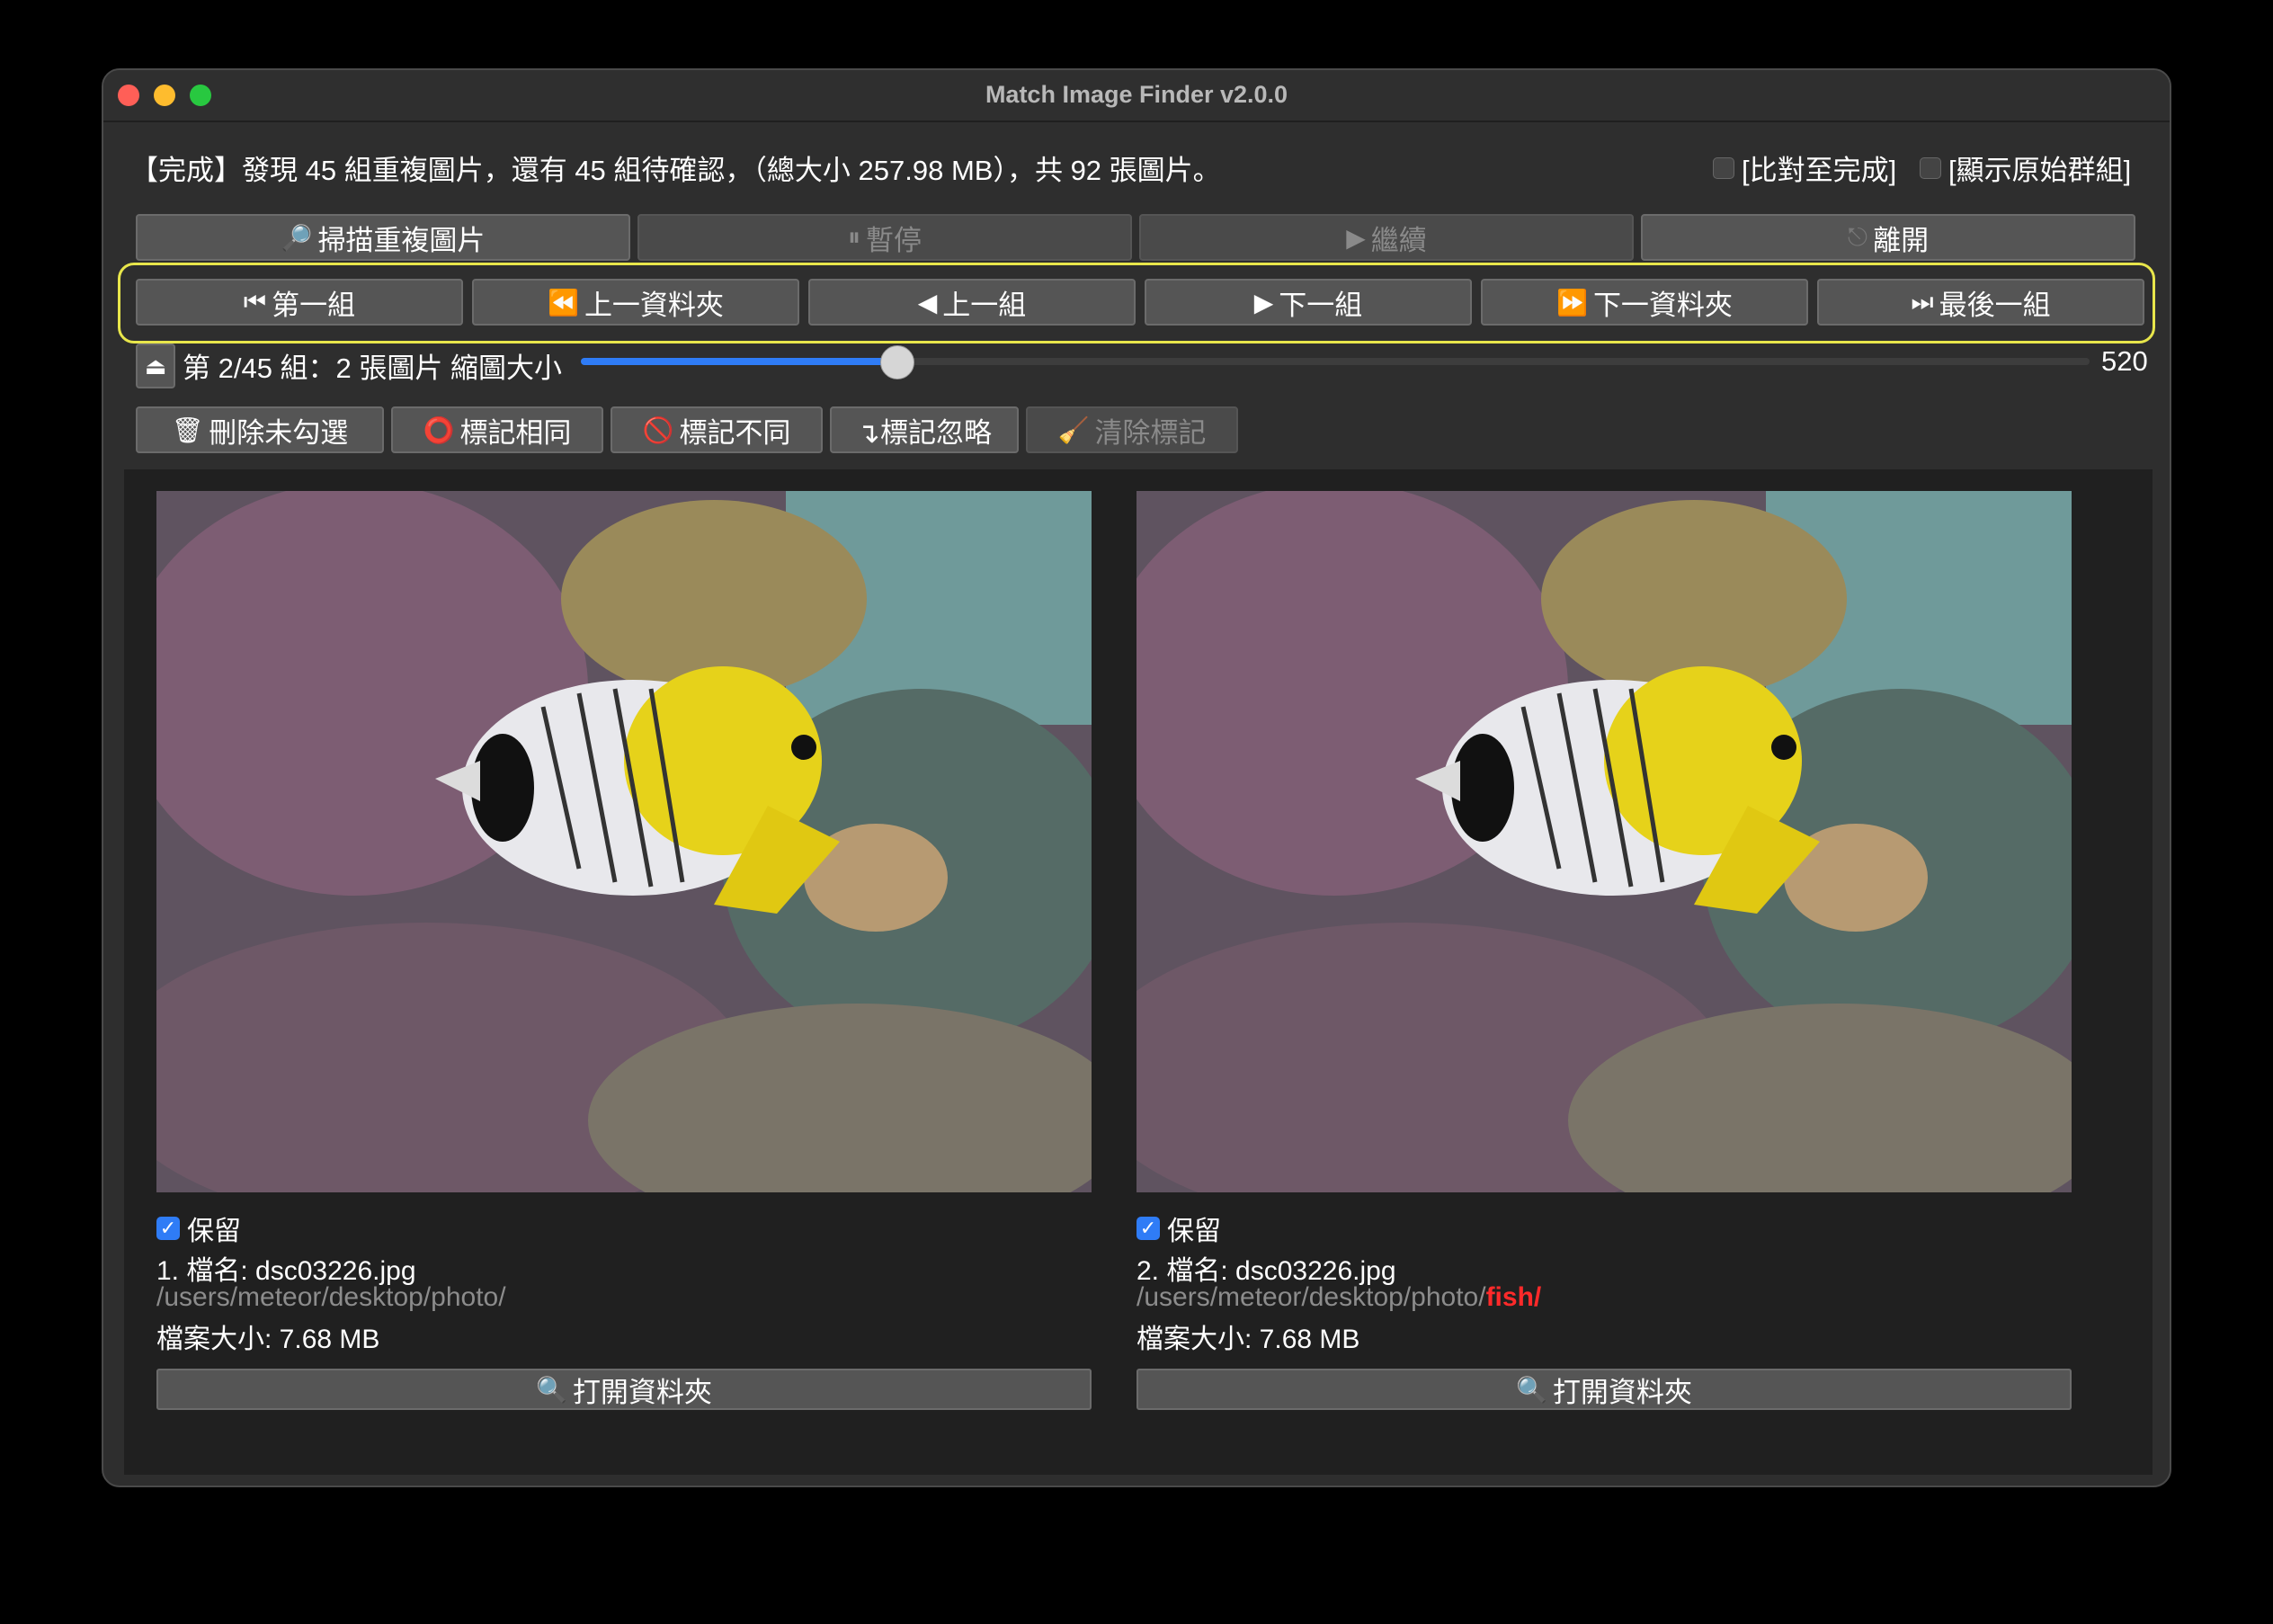 The width and height of the screenshot is (2273, 1624). I want to click on slider-fill, so click(739, 361).